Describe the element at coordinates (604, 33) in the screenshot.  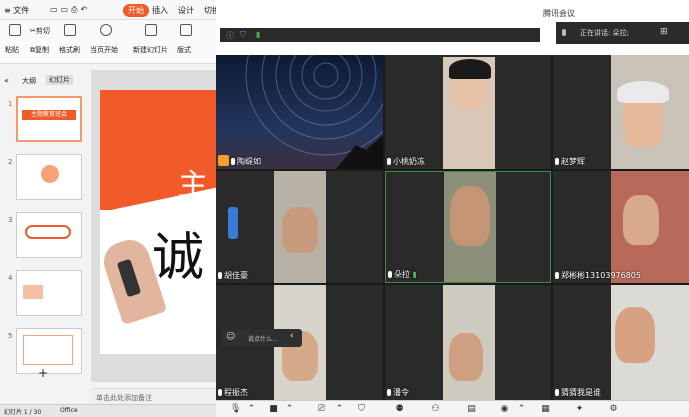
I see `speaking-label: 正在讲话: 朵拉;` at that location.